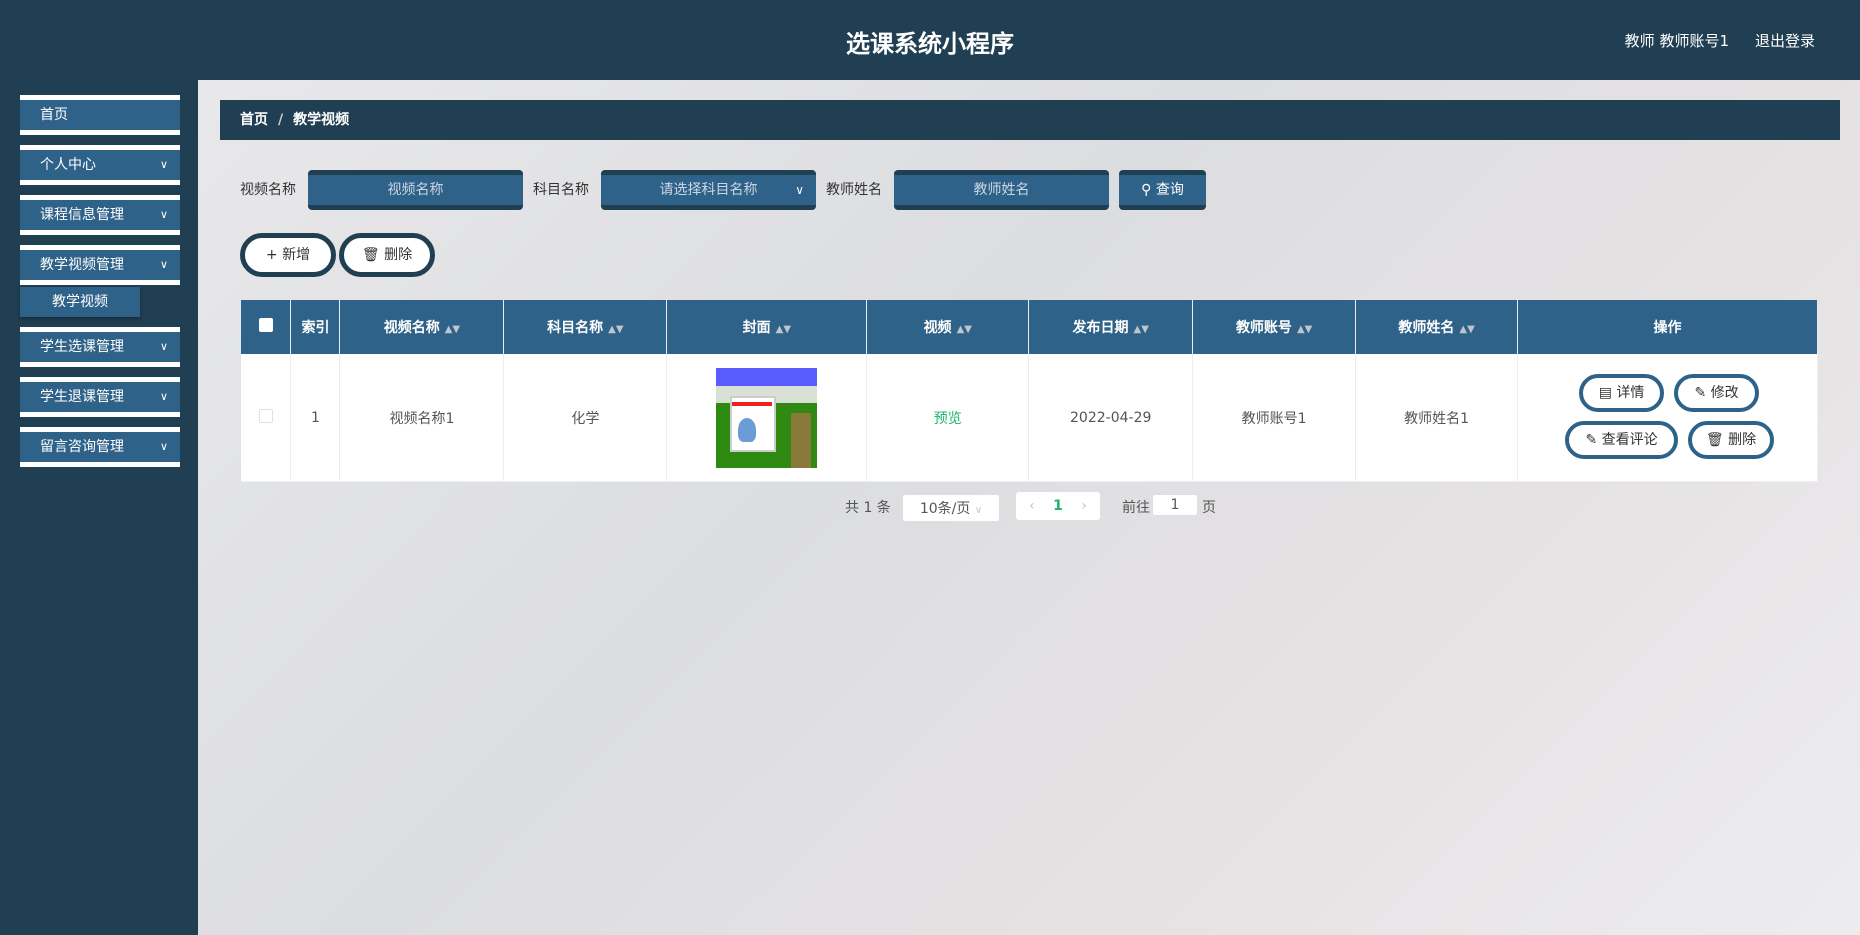  I want to click on detail-button: ▤ 详情, so click(1622, 393).